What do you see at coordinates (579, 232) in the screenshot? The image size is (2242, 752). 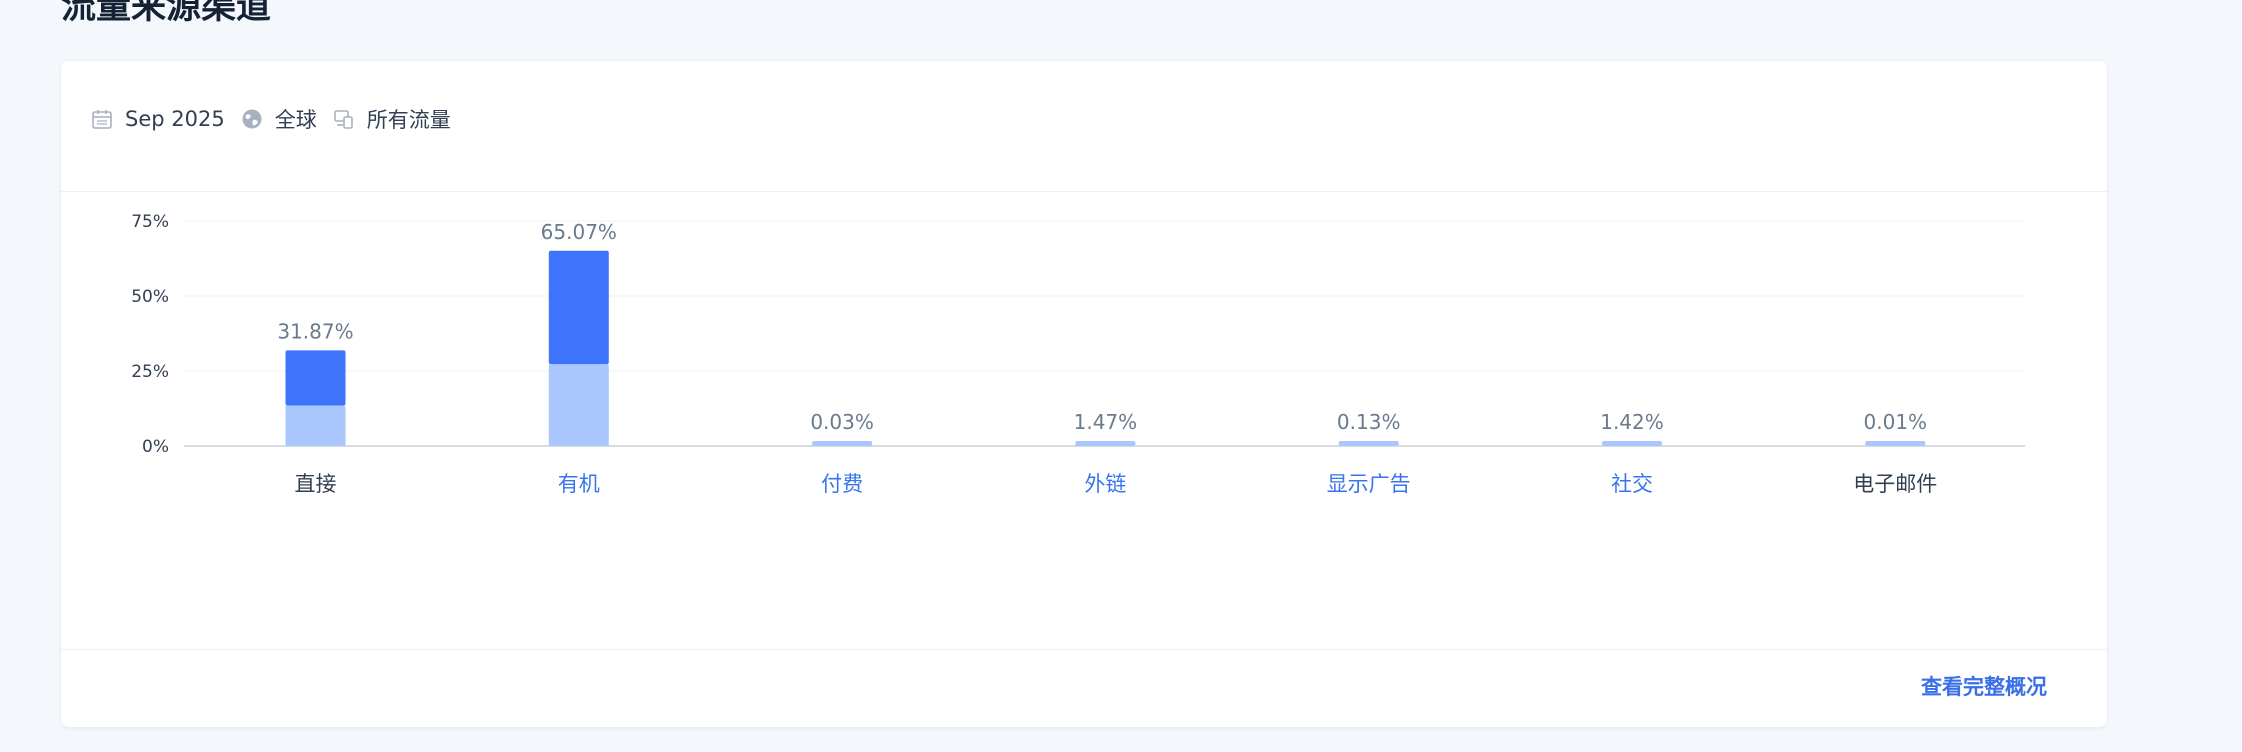 I see `bar-value-label: 65.07%` at bounding box center [579, 232].